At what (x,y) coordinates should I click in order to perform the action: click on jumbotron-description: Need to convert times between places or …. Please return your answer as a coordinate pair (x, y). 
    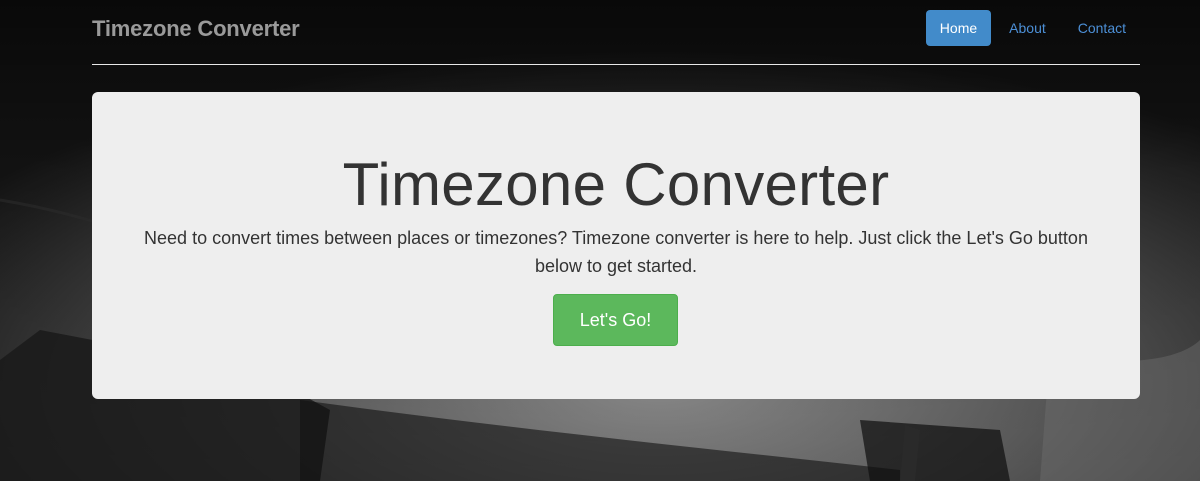
    Looking at the image, I should click on (616, 252).